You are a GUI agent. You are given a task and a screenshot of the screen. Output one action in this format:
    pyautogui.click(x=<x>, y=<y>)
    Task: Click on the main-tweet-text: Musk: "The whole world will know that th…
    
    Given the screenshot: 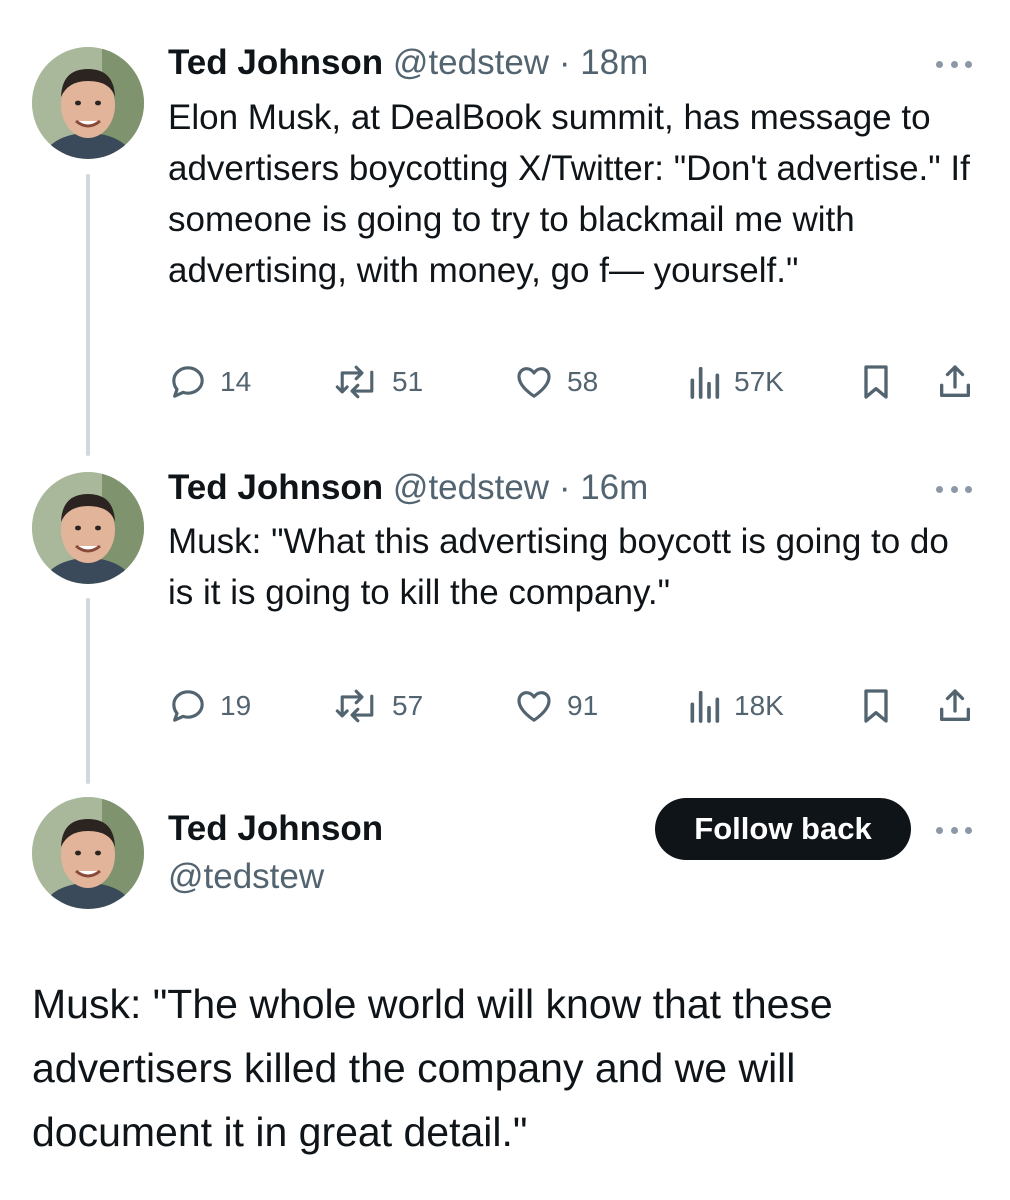 What is the action you would take?
    pyautogui.click(x=432, y=1068)
    